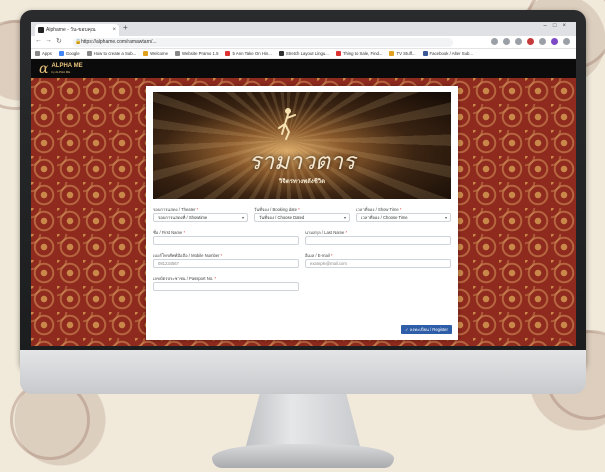  I want to click on reload-icon: ↻, so click(59, 41).